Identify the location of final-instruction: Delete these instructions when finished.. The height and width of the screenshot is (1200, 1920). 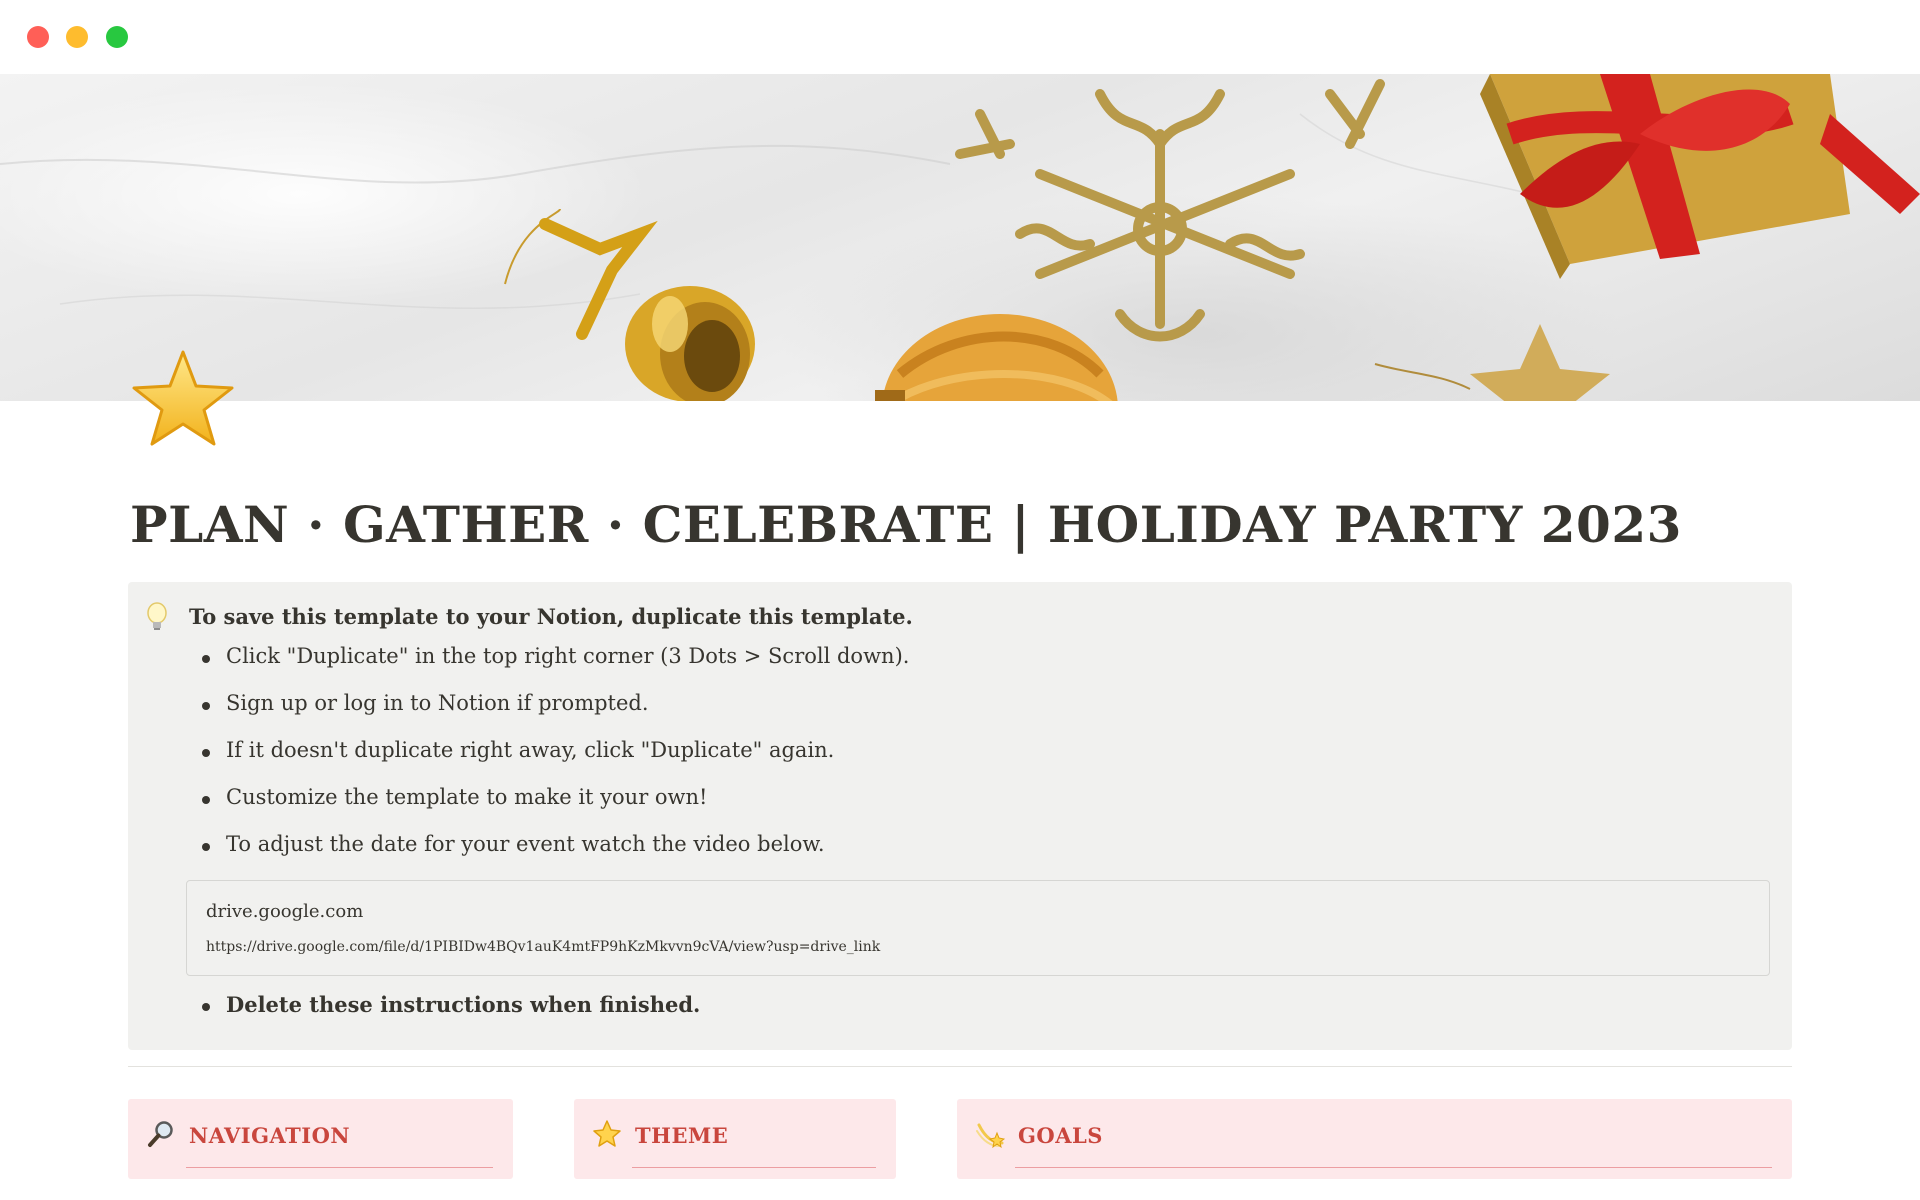
(444, 1004).